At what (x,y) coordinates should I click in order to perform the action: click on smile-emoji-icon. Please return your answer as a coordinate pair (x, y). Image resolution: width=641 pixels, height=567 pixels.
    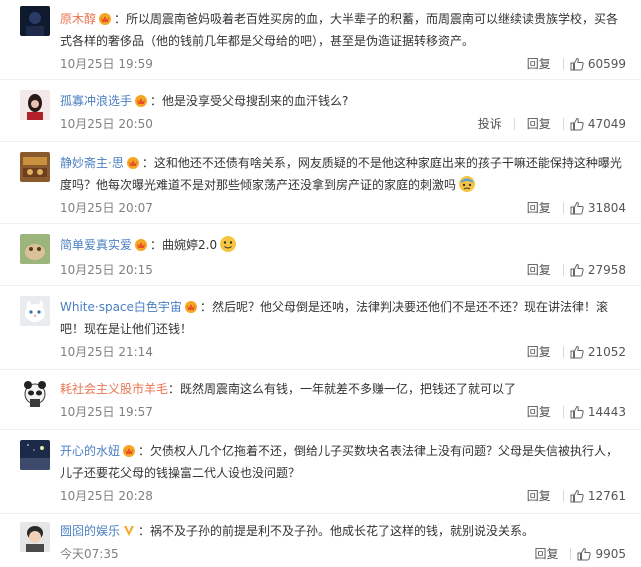
    Looking at the image, I should click on (228, 244).